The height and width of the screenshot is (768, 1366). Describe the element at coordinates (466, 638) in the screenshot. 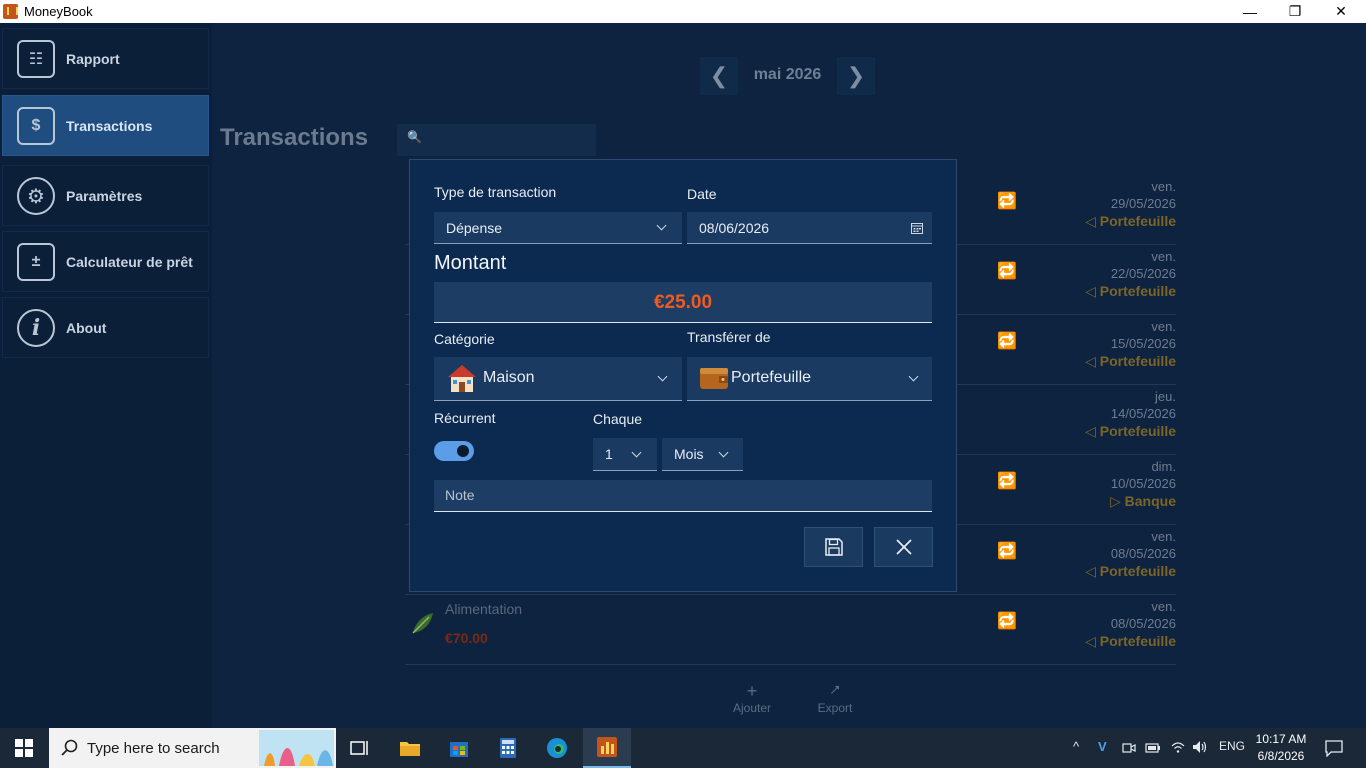

I see `tx-amount: €70.00` at that location.